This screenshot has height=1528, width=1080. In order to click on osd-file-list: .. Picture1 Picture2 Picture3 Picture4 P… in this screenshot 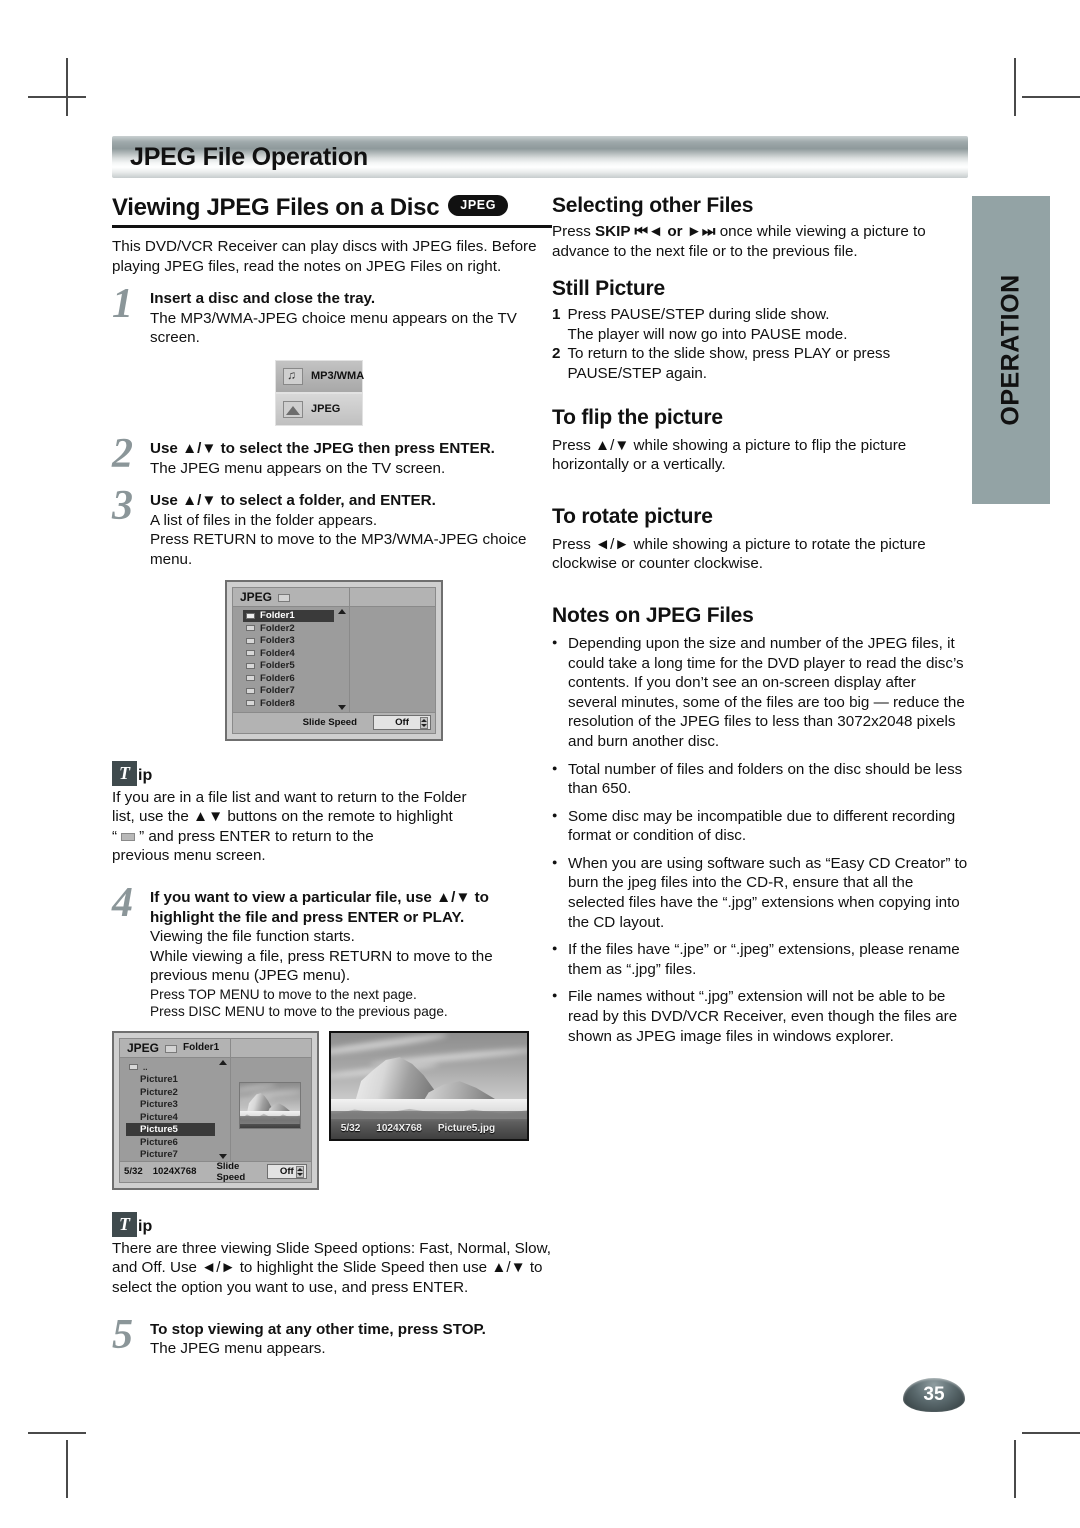, I will do `click(175, 1109)`.